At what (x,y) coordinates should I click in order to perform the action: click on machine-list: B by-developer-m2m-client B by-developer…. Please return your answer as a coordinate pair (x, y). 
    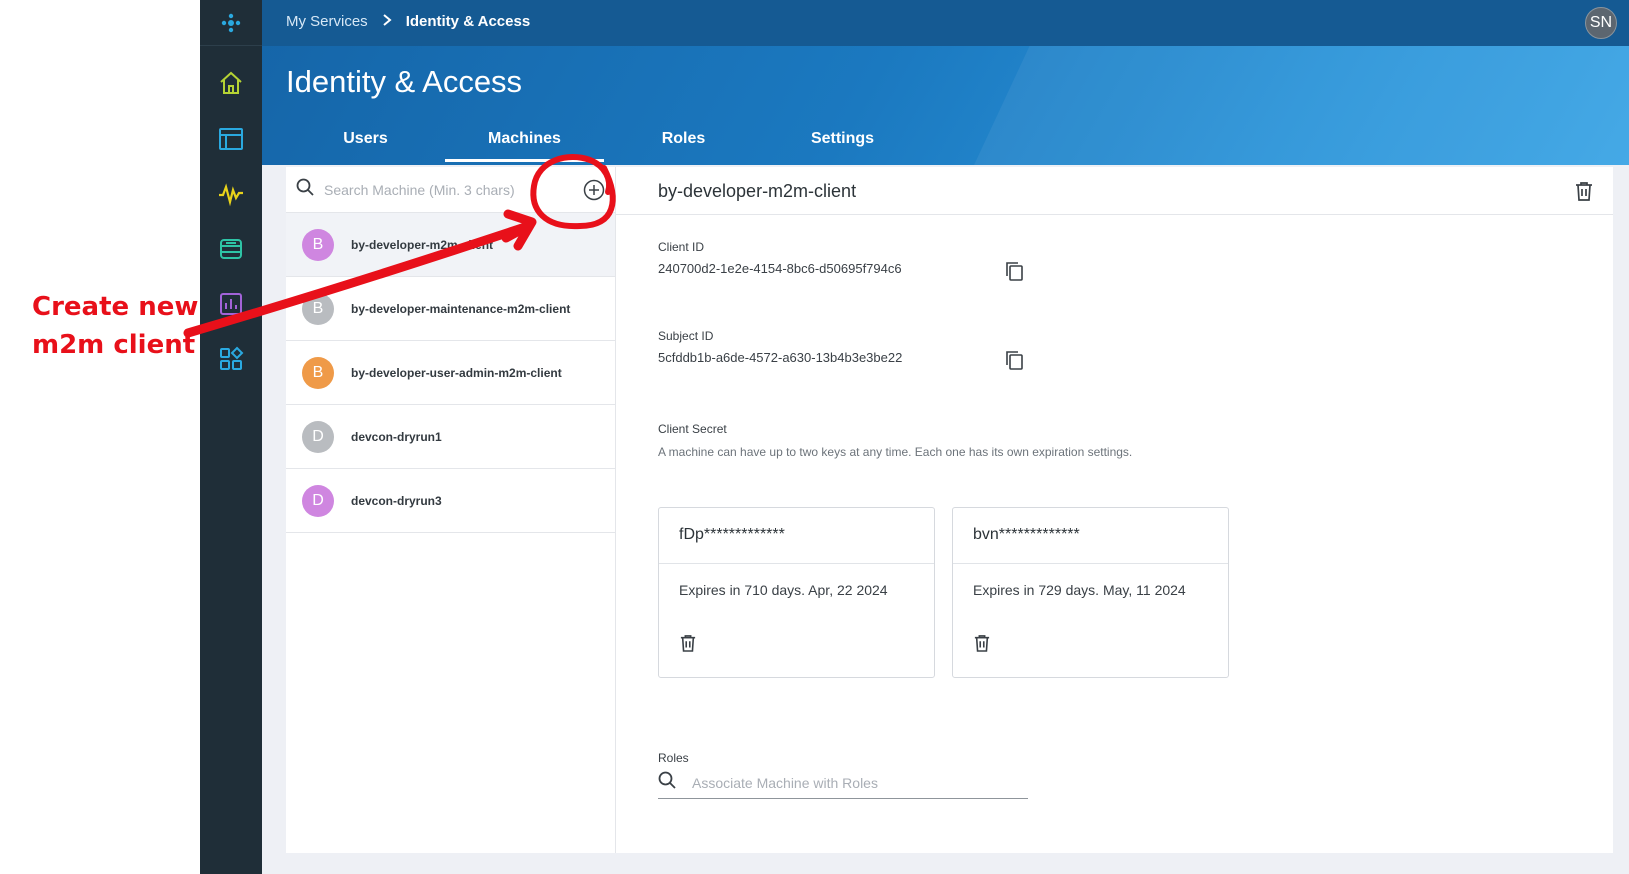
    Looking at the image, I should click on (450, 373).